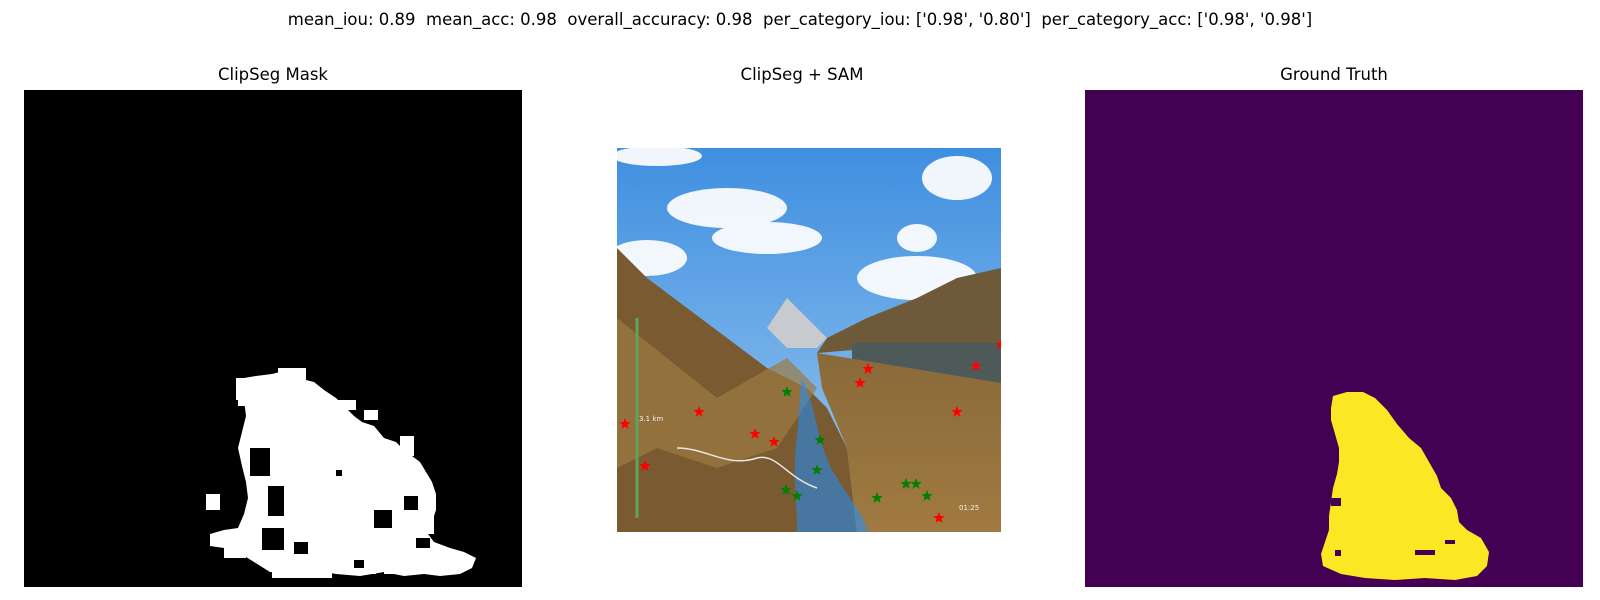 The height and width of the screenshot is (600, 1600). I want to click on overall-accuracy-value: 0.98, so click(734, 19).